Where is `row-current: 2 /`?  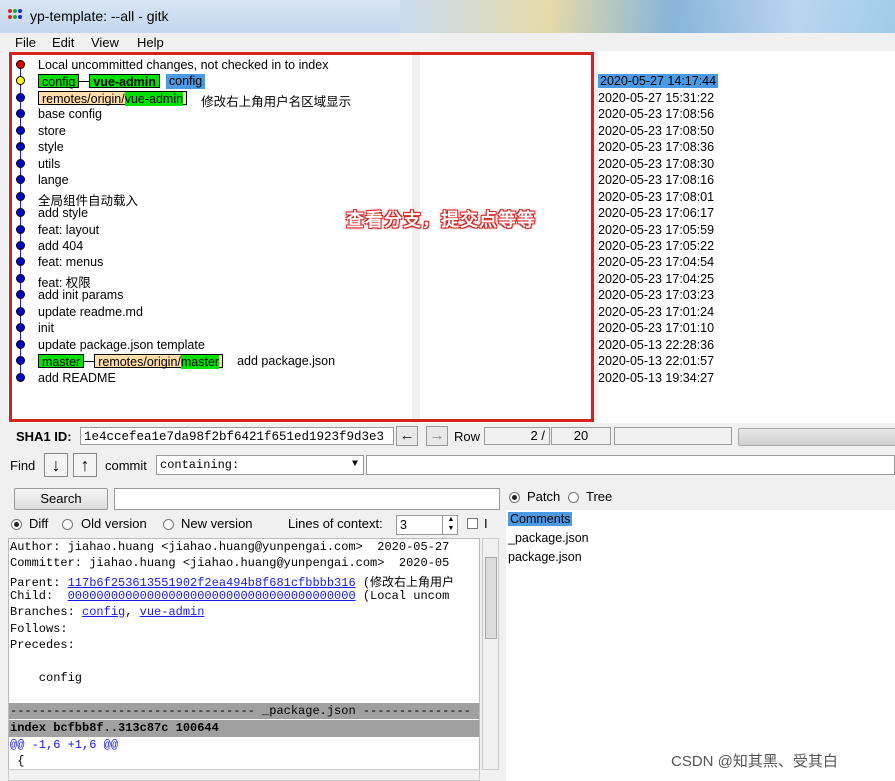 row-current: 2 / is located at coordinates (517, 436).